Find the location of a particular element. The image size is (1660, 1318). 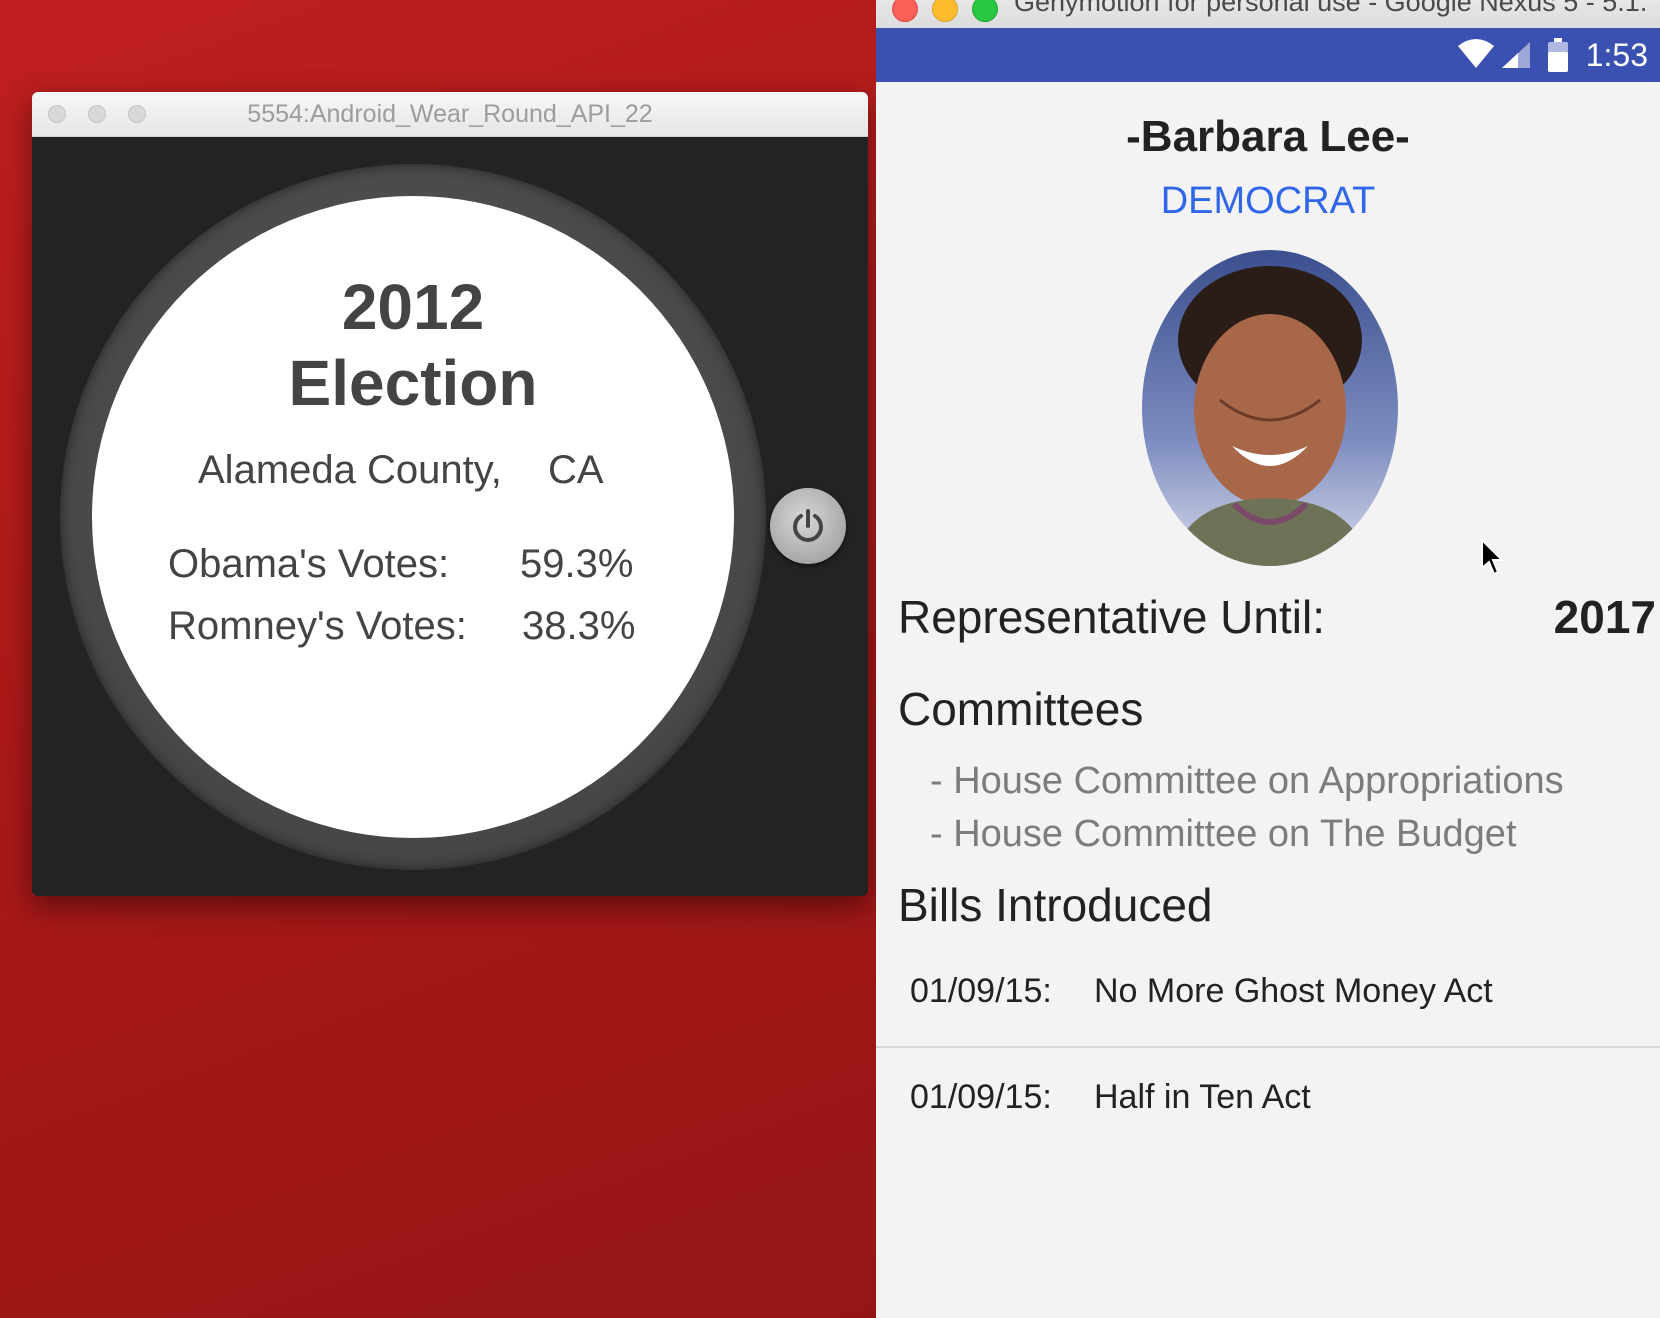

committees-heading: Committees is located at coordinates (1021, 709).